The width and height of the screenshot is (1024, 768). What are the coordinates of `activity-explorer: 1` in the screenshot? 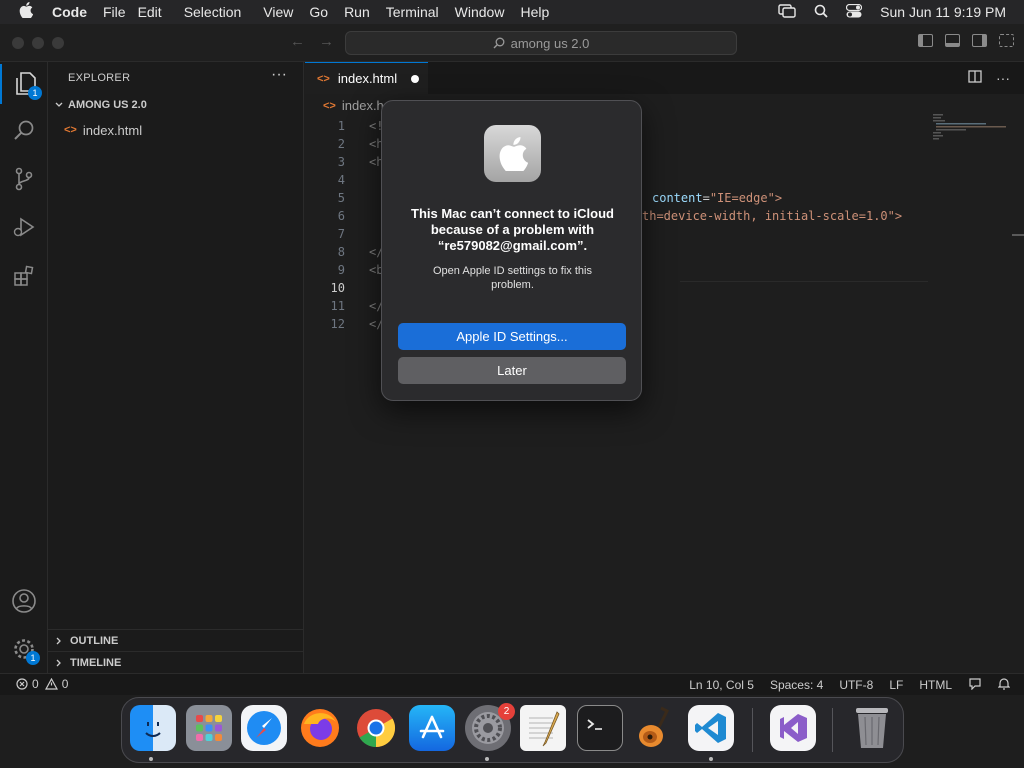 It's located at (24, 84).